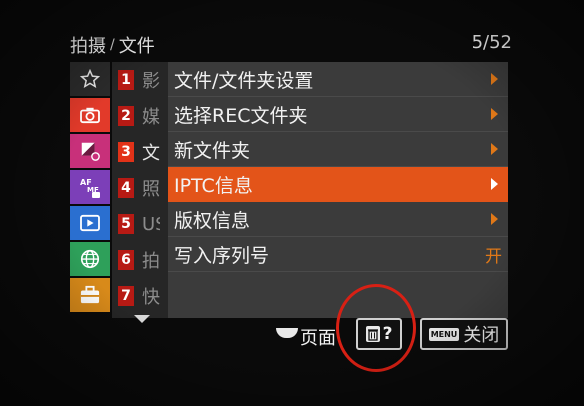  I want to click on subpage-number: 6, so click(126, 260).